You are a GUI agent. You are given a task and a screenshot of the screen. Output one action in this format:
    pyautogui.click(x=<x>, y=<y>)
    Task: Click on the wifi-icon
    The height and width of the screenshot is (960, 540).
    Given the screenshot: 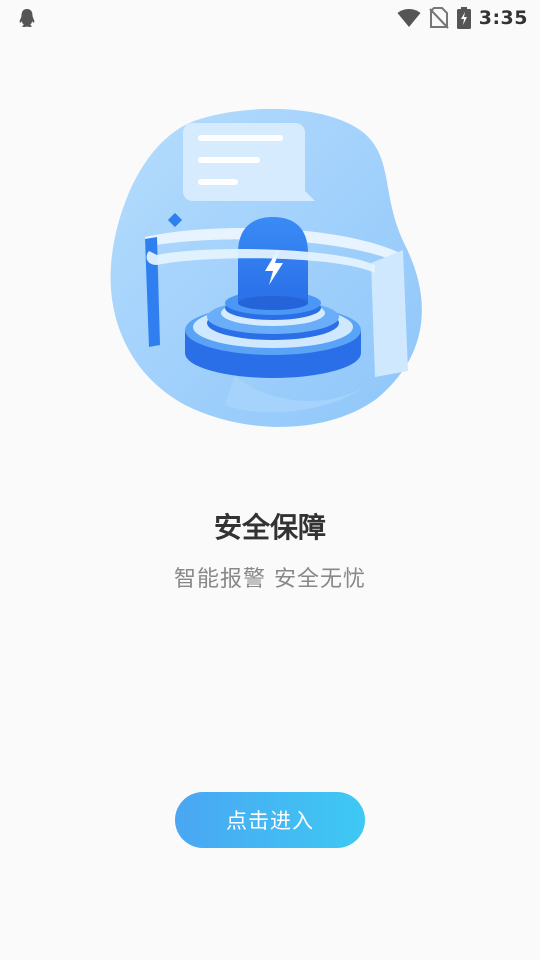 What is the action you would take?
    pyautogui.click(x=409, y=18)
    